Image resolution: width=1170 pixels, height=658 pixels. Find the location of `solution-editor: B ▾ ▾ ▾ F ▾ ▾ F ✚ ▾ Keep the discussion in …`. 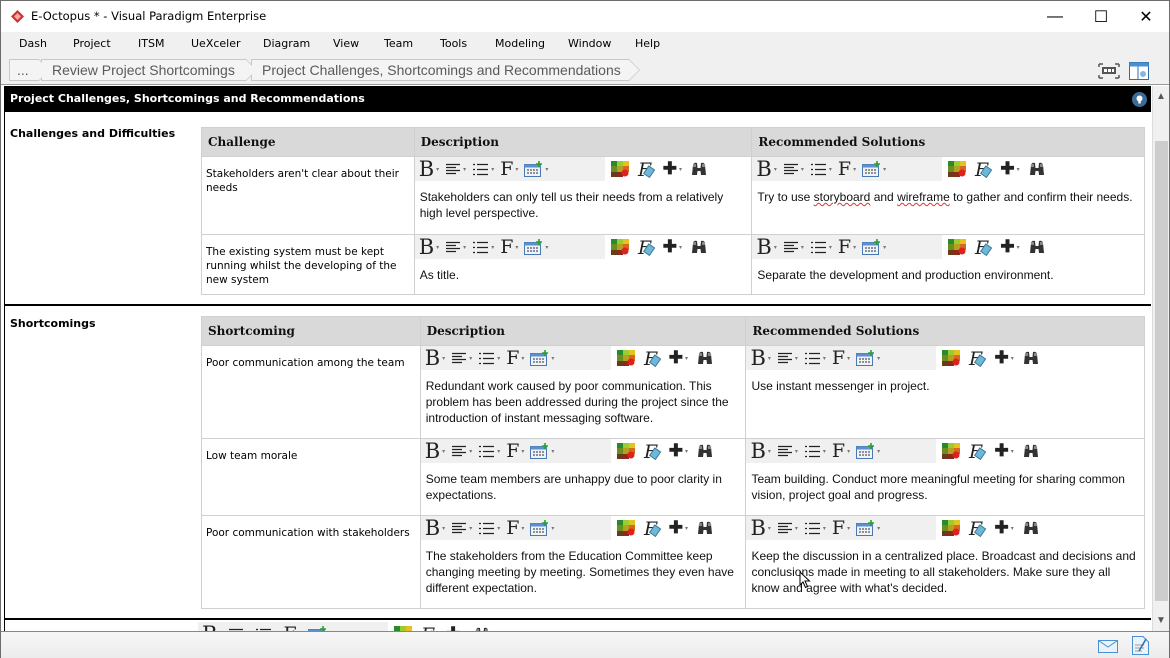

solution-editor: B ▾ ▾ ▾ F ▾ ▾ F ✚ ▾ Keep the discussion in … is located at coordinates (945, 562).